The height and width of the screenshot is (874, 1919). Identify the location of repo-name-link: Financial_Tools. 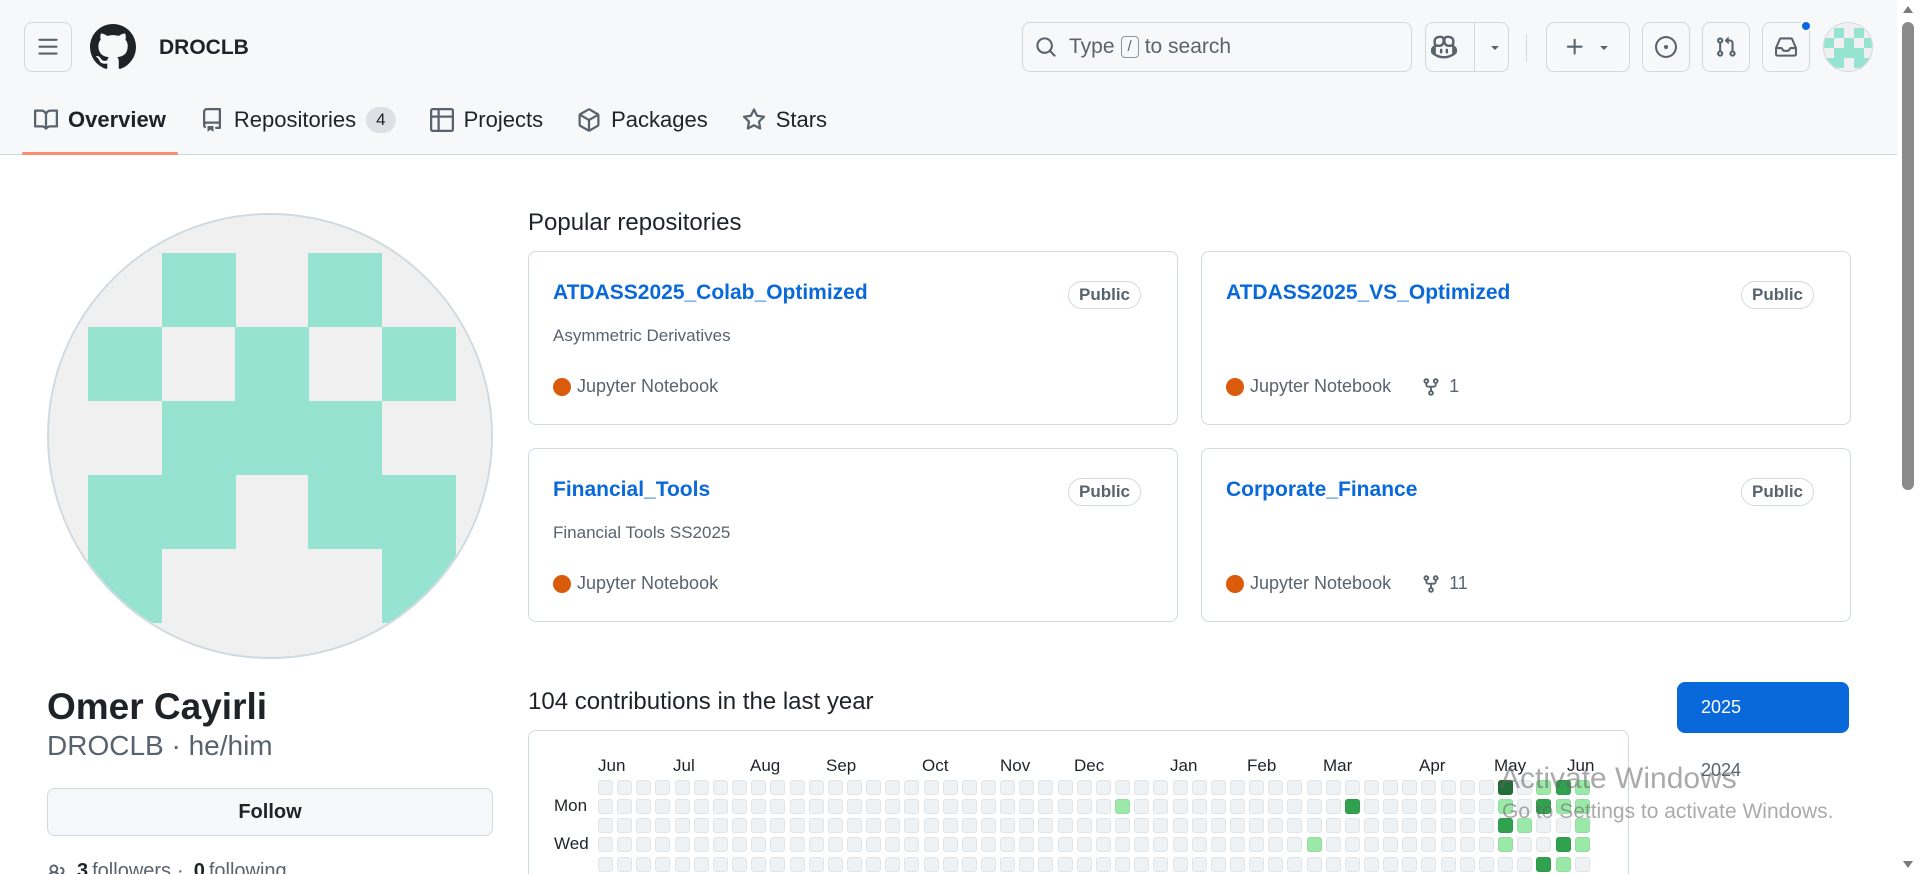
(631, 490).